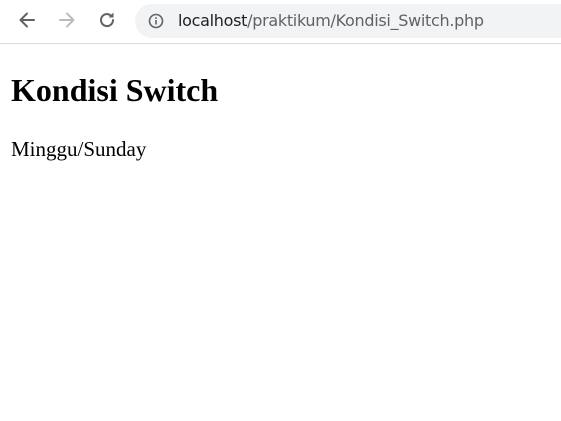 Image resolution: width=561 pixels, height=421 pixels. Describe the element at coordinates (115, 90) in the screenshot. I see `page-title: Kondisi Switch` at that location.